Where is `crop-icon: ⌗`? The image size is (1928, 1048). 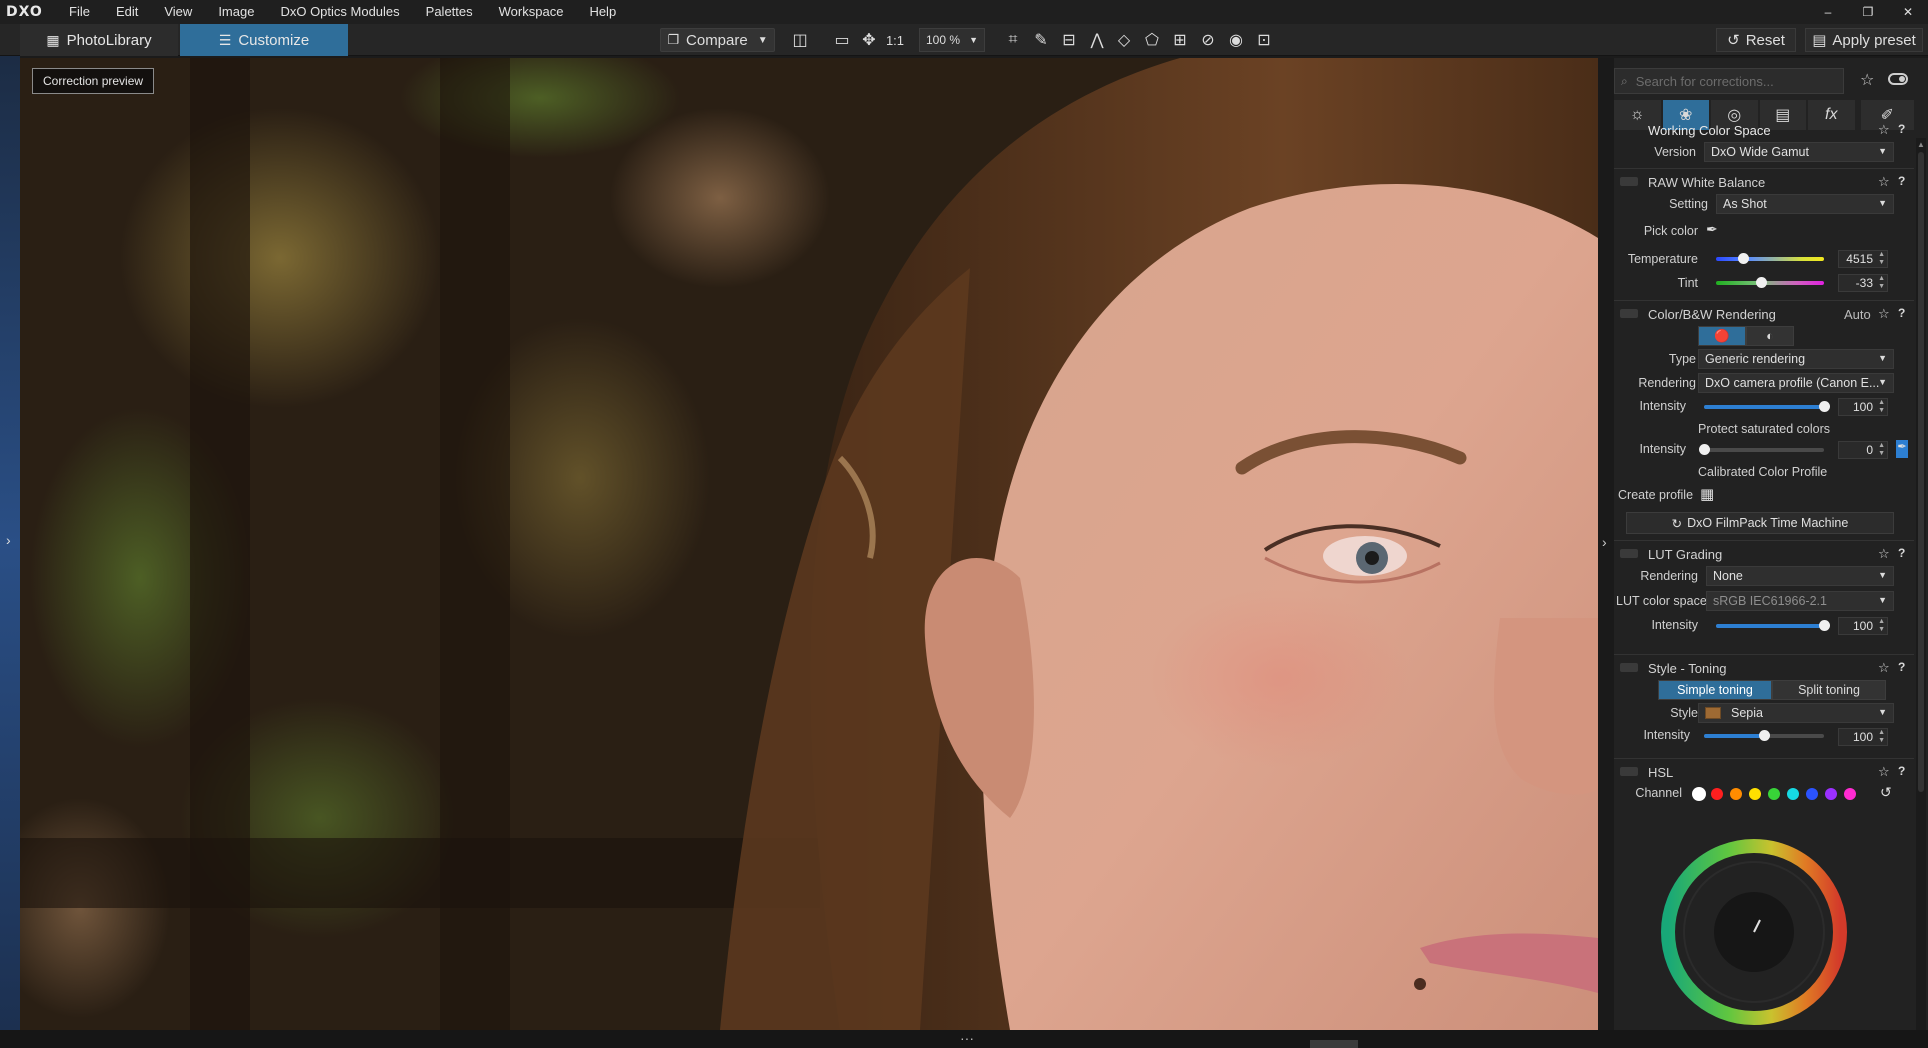 crop-icon: ⌗ is located at coordinates (1013, 40).